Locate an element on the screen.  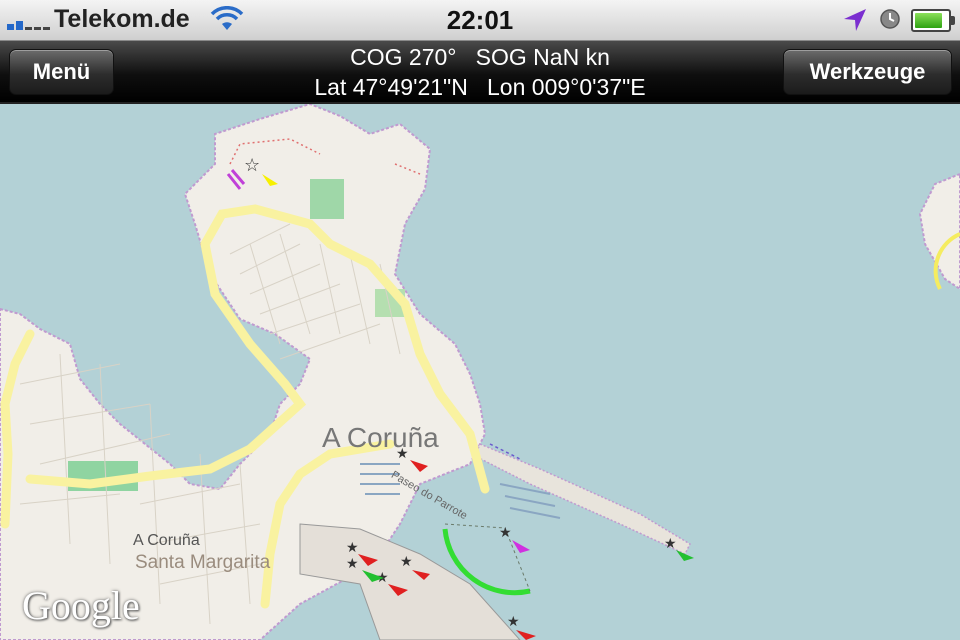
park-area is located at coordinates (327, 199).